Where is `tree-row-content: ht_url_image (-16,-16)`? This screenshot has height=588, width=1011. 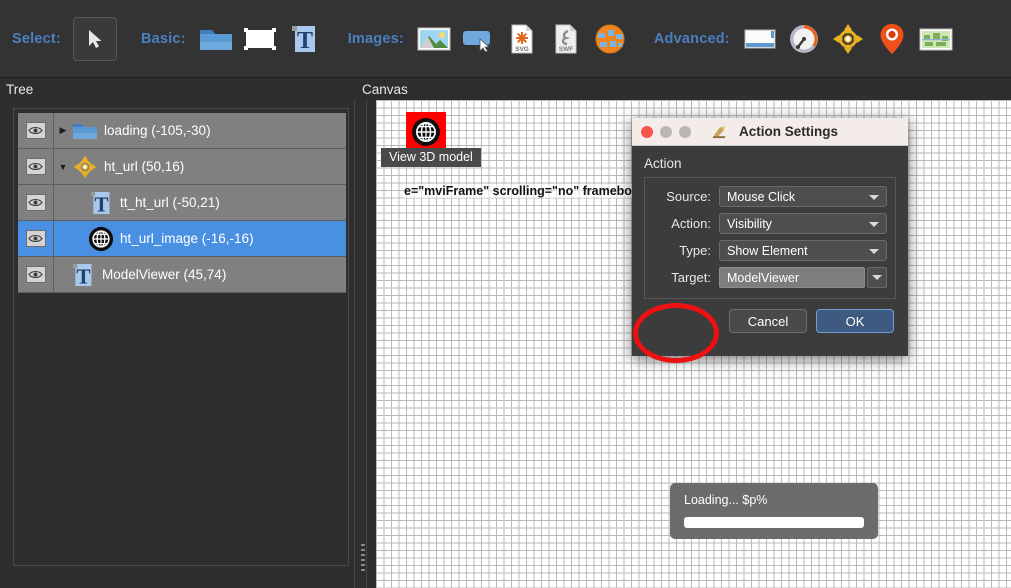 tree-row-content: ht_url_image (-16,-16) is located at coordinates (200, 239).